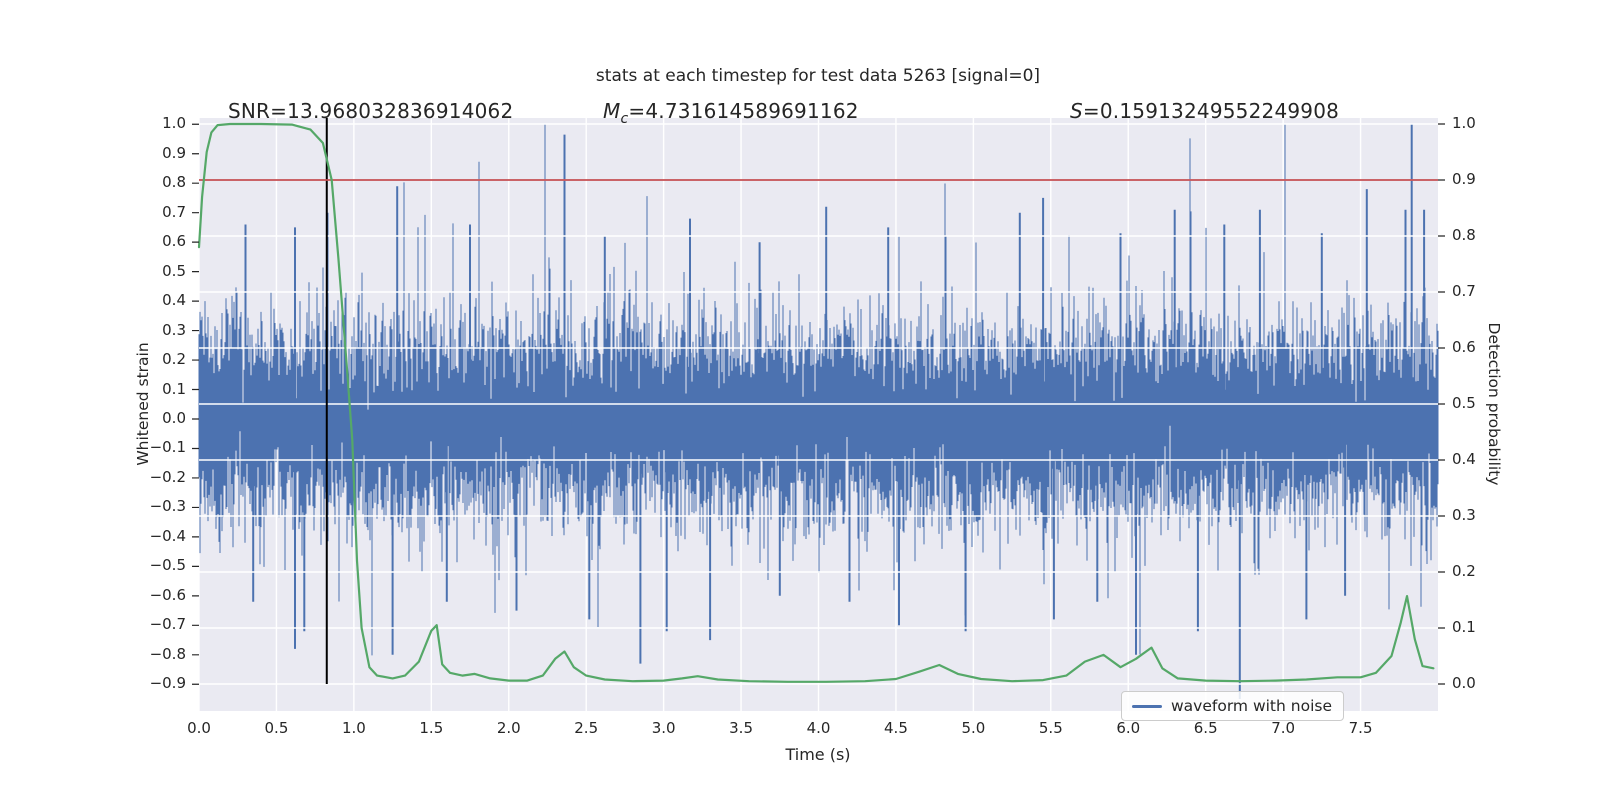 The height and width of the screenshot is (800, 1600). What do you see at coordinates (973, 728) in the screenshot?
I see `x-tick-label: 5.0` at bounding box center [973, 728].